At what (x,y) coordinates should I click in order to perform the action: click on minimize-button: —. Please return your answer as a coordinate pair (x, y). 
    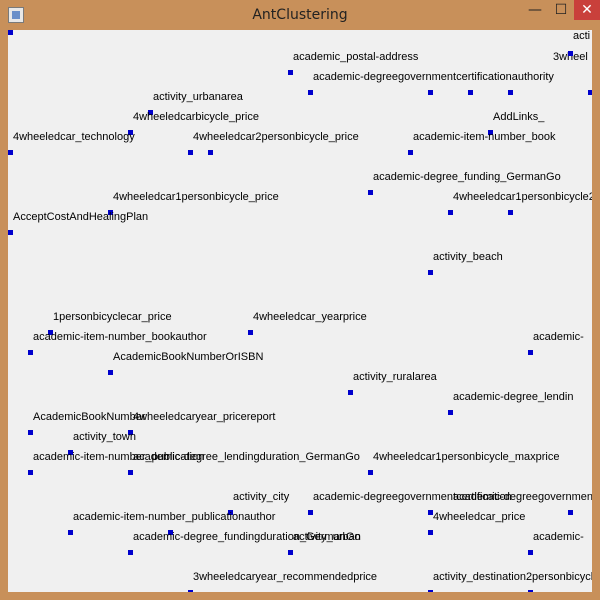
    Looking at the image, I should click on (535, 10).